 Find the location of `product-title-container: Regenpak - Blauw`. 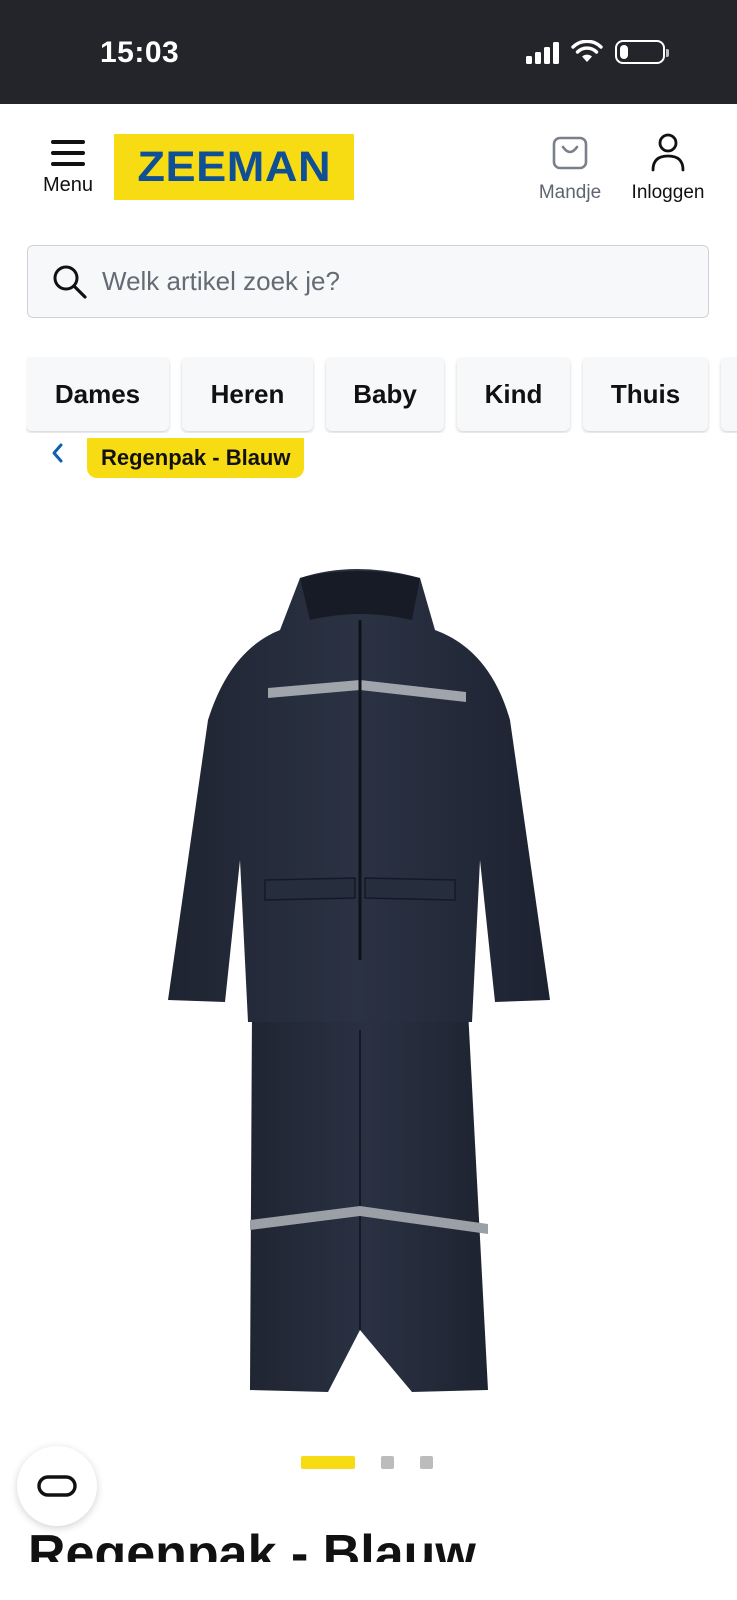

product-title-container: Regenpak - Blauw is located at coordinates (368, 1545).